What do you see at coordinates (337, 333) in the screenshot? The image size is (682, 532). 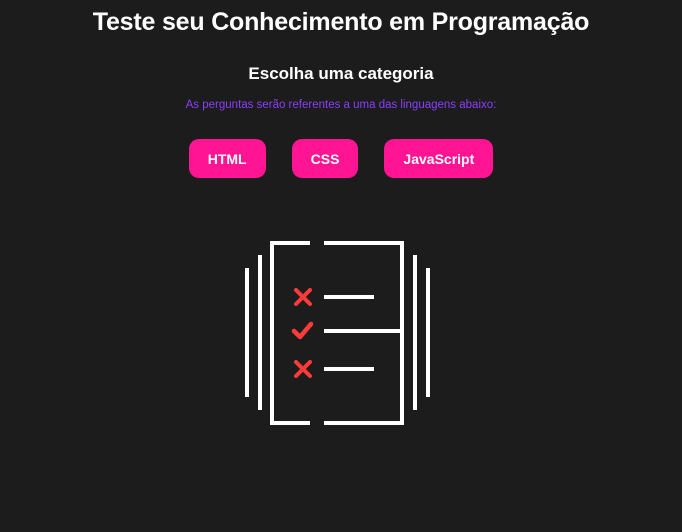 I see `quiz-checklist-icon` at bounding box center [337, 333].